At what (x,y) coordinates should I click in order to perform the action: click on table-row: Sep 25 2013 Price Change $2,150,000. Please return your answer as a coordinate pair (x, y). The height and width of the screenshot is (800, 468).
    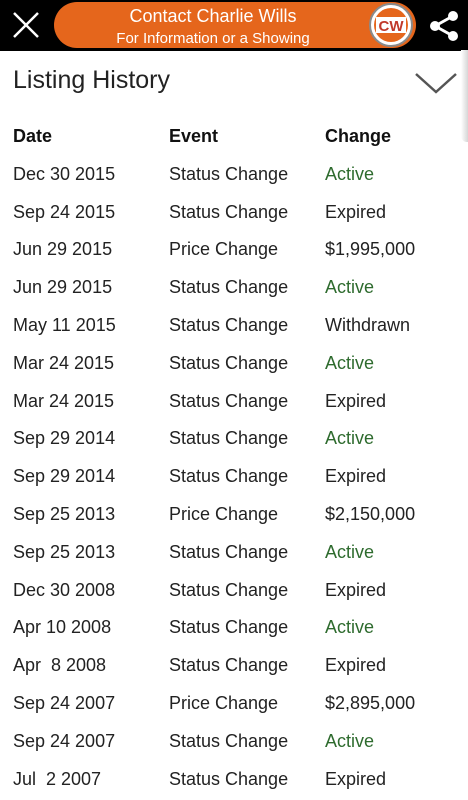
    Looking at the image, I should click on (234, 515).